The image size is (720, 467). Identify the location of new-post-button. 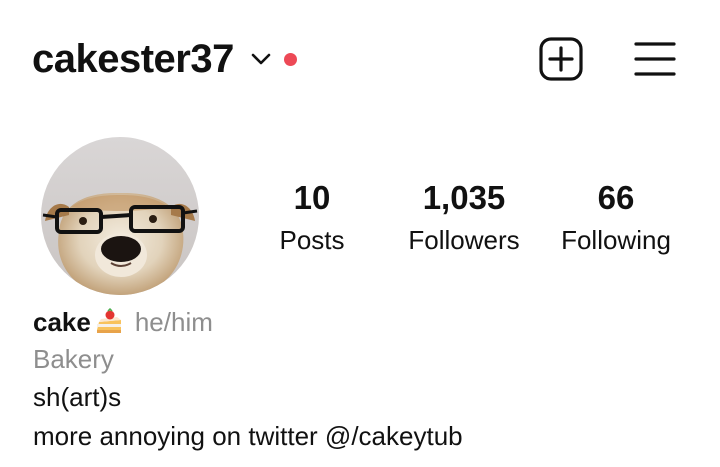
(561, 59).